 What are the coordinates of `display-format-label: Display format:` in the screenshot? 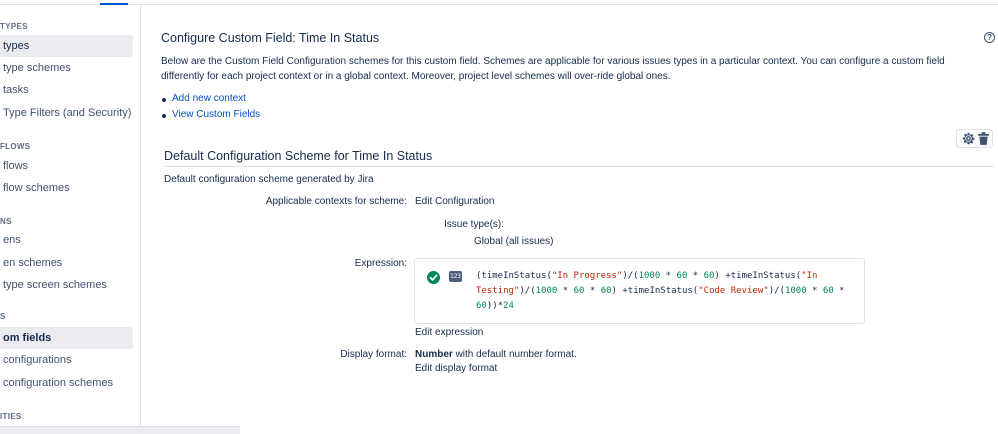 It's located at (373, 354).